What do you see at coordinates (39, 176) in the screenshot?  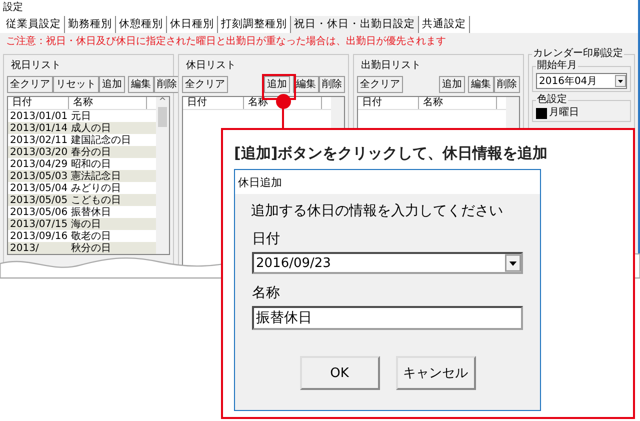 I see `date-cell-text: 2013/05/03` at bounding box center [39, 176].